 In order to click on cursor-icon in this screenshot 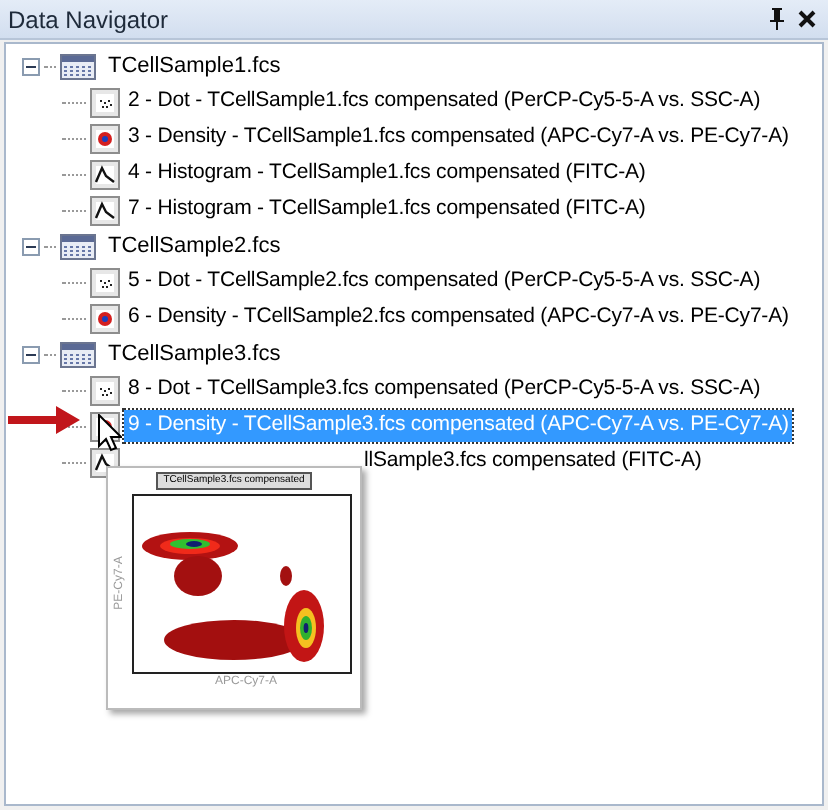, I will do `click(110, 433)`.